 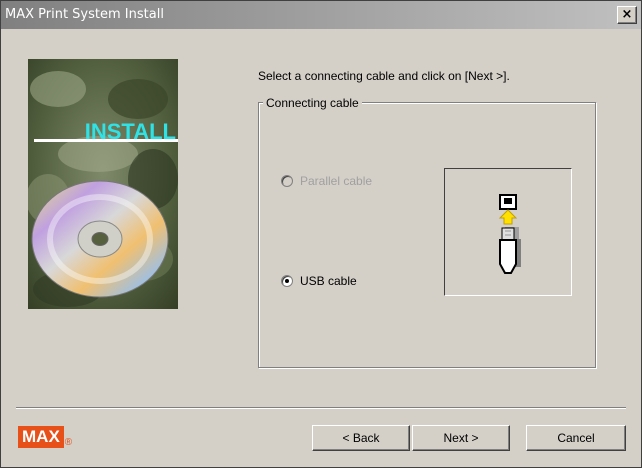 I want to click on radio-selected-dot, so click(x=287, y=281).